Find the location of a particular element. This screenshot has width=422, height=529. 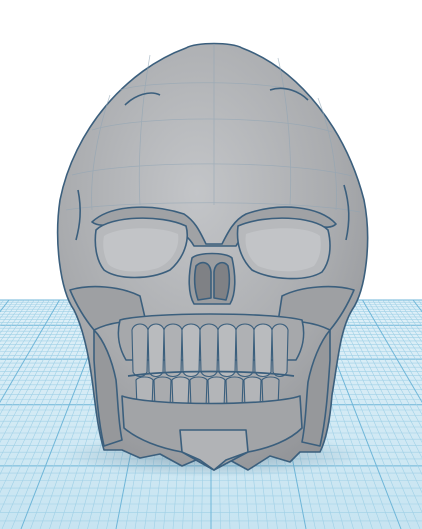

right-eye-inner is located at coordinates (283, 250).